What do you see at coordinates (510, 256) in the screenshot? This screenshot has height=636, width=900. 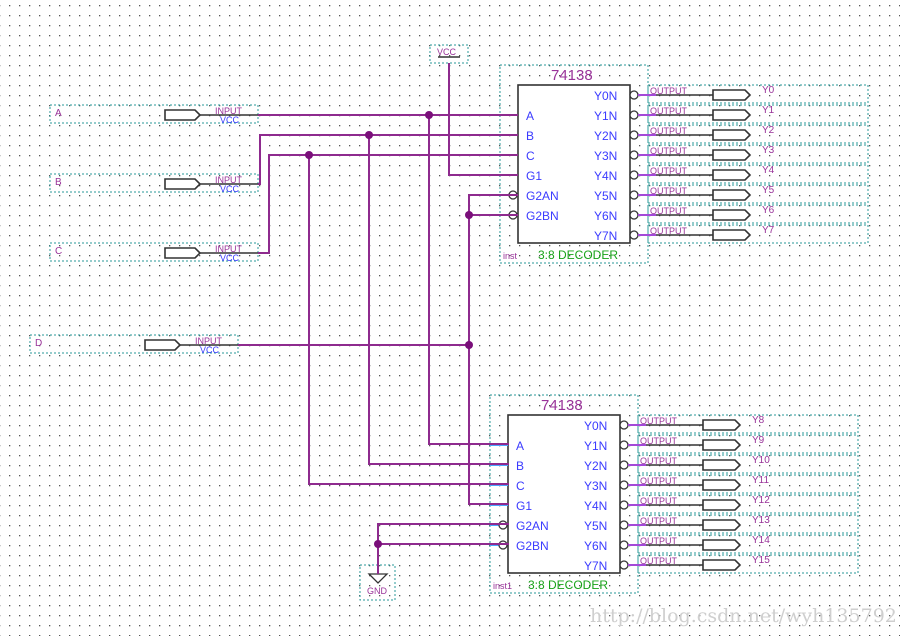 I see `instance-name: inst` at bounding box center [510, 256].